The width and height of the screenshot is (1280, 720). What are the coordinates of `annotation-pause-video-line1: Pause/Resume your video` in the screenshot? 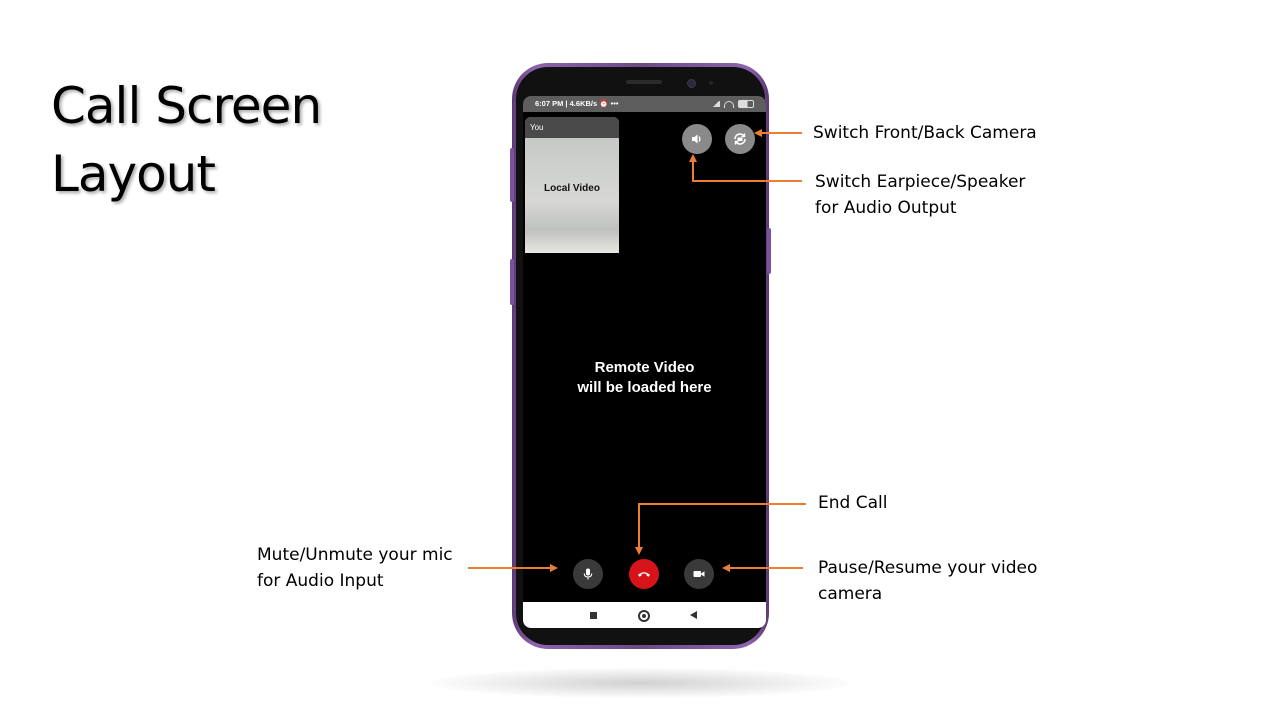 It's located at (928, 568).